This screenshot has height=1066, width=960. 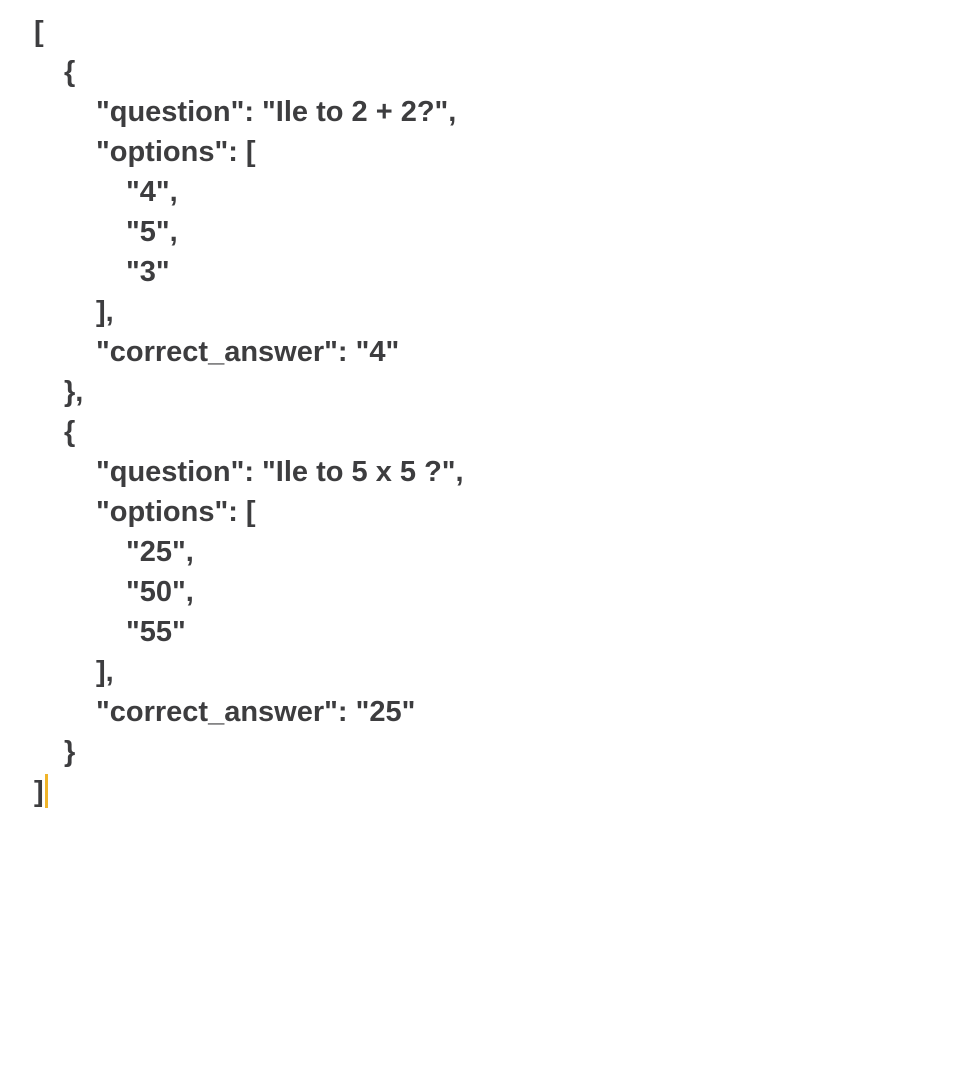 What do you see at coordinates (148, 272) in the screenshot?
I see `code-line: "3"` at bounding box center [148, 272].